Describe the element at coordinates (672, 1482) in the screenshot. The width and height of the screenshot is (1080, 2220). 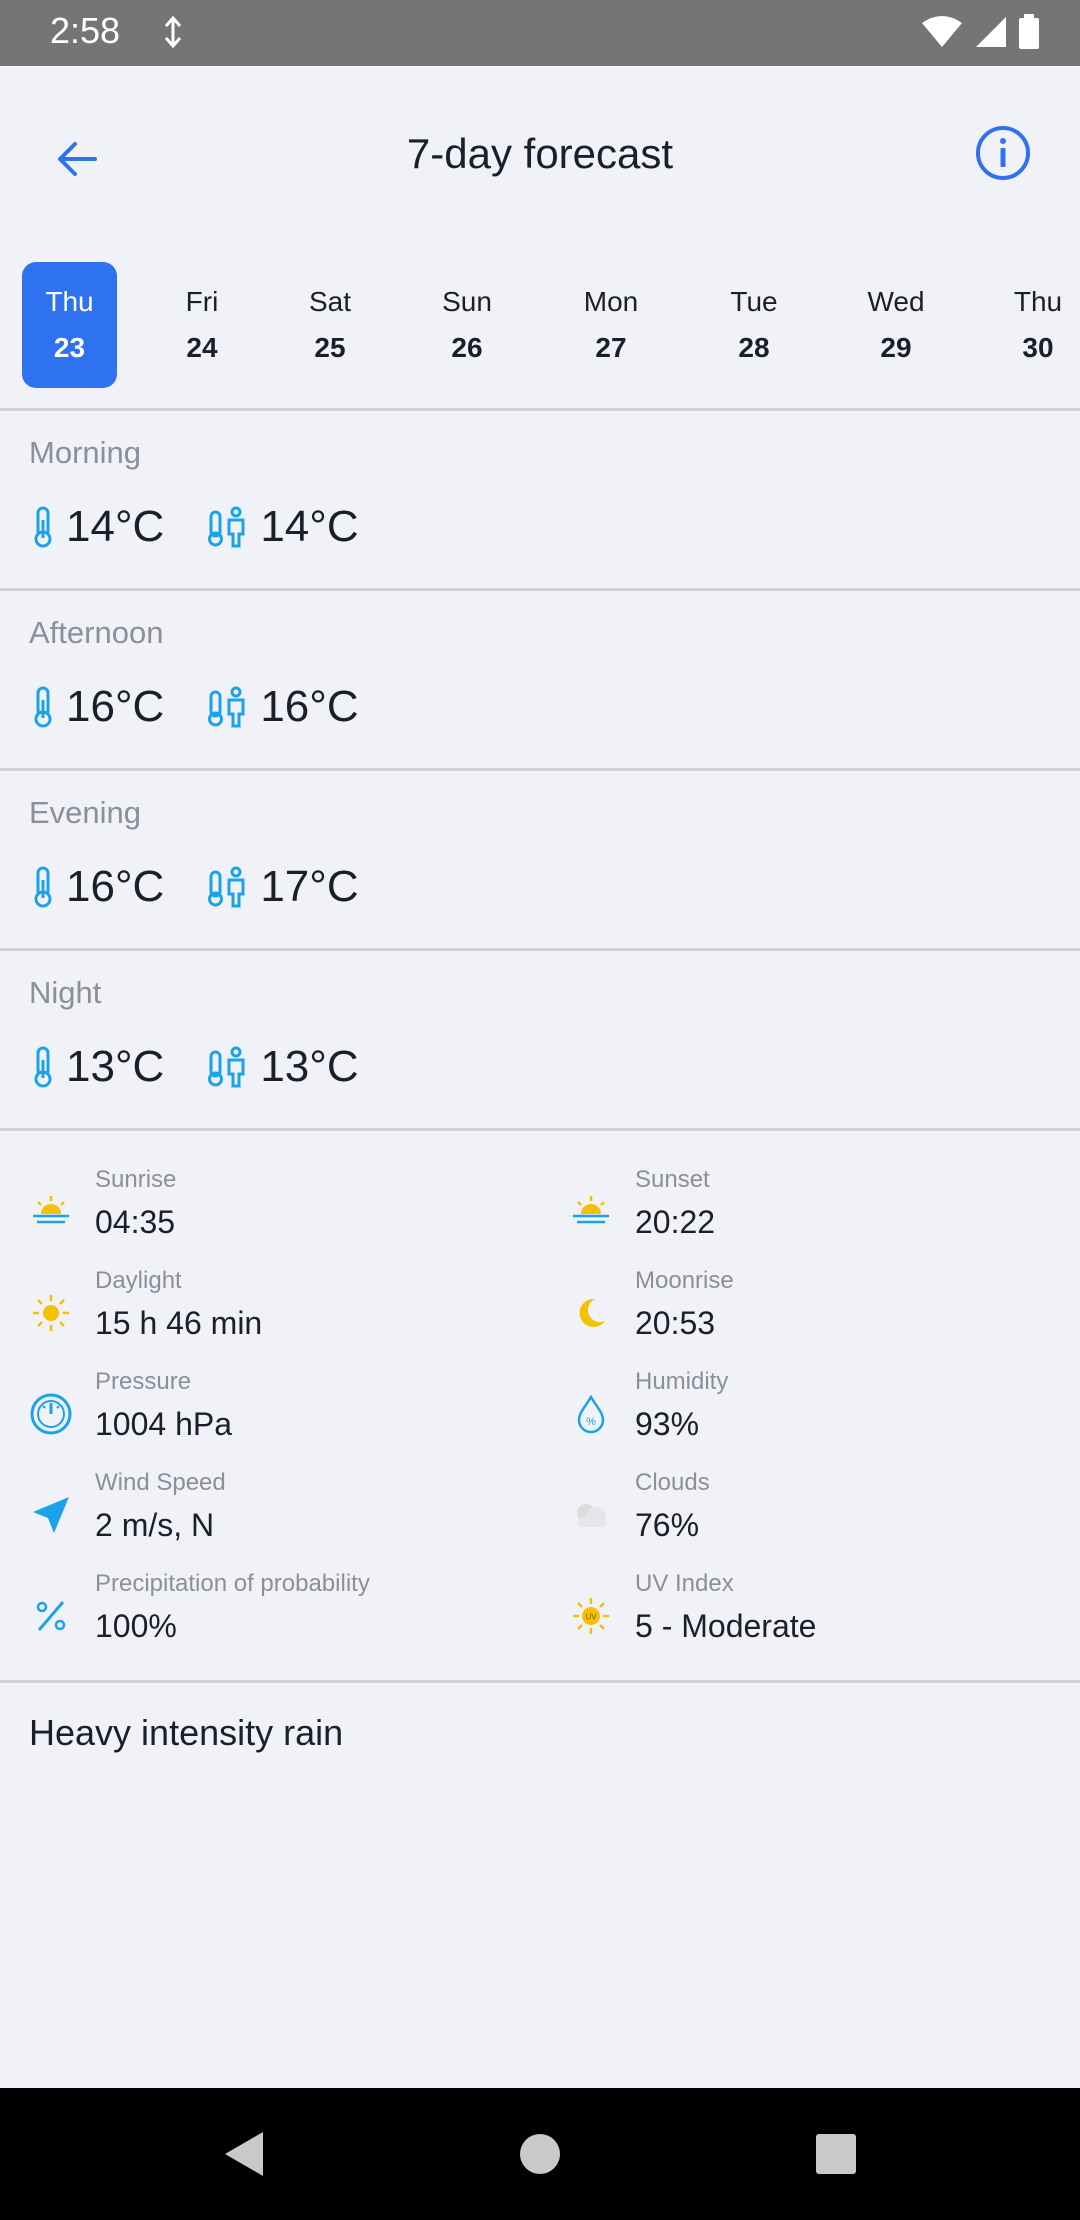
I see `detail-label: Clouds` at that location.